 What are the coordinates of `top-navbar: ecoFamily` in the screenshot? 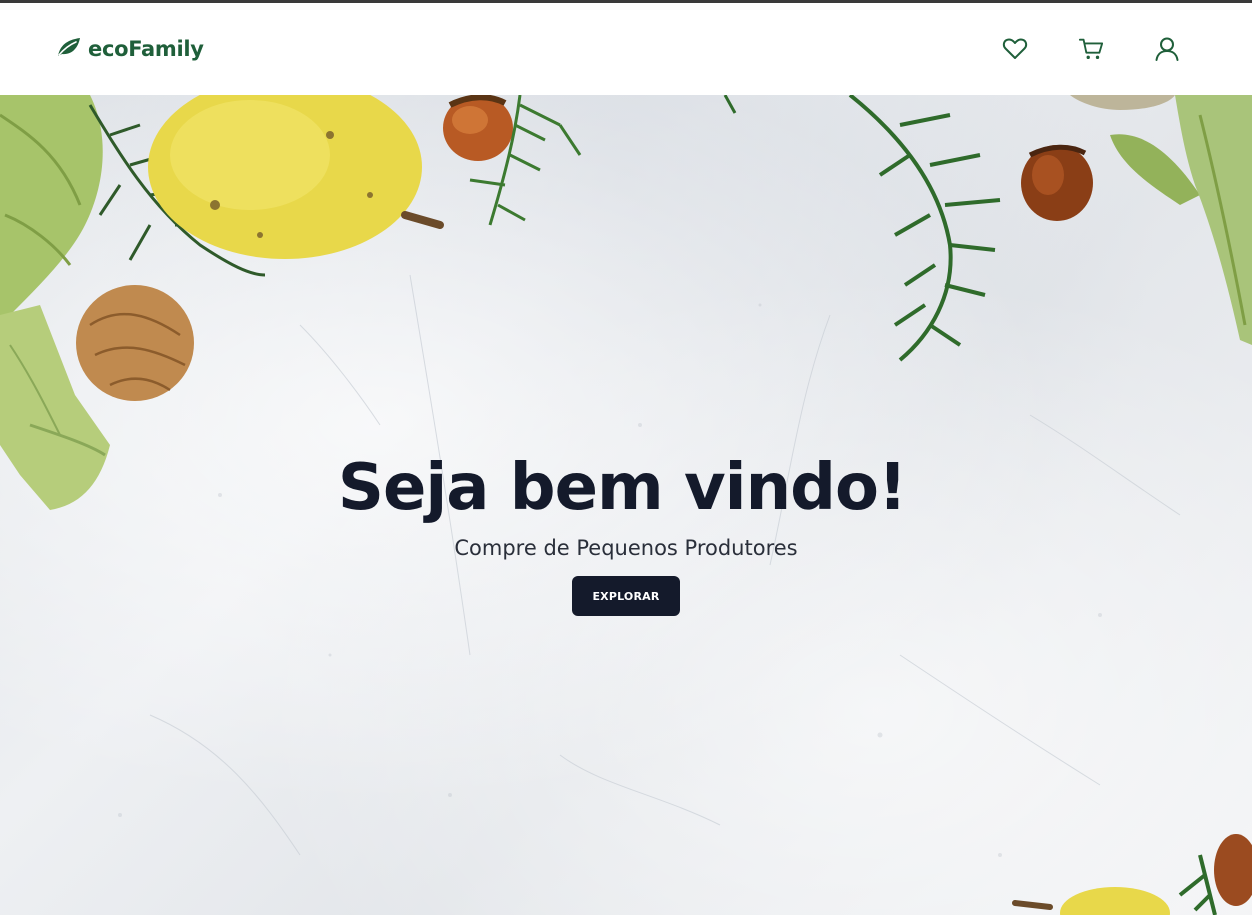 It's located at (626, 49).